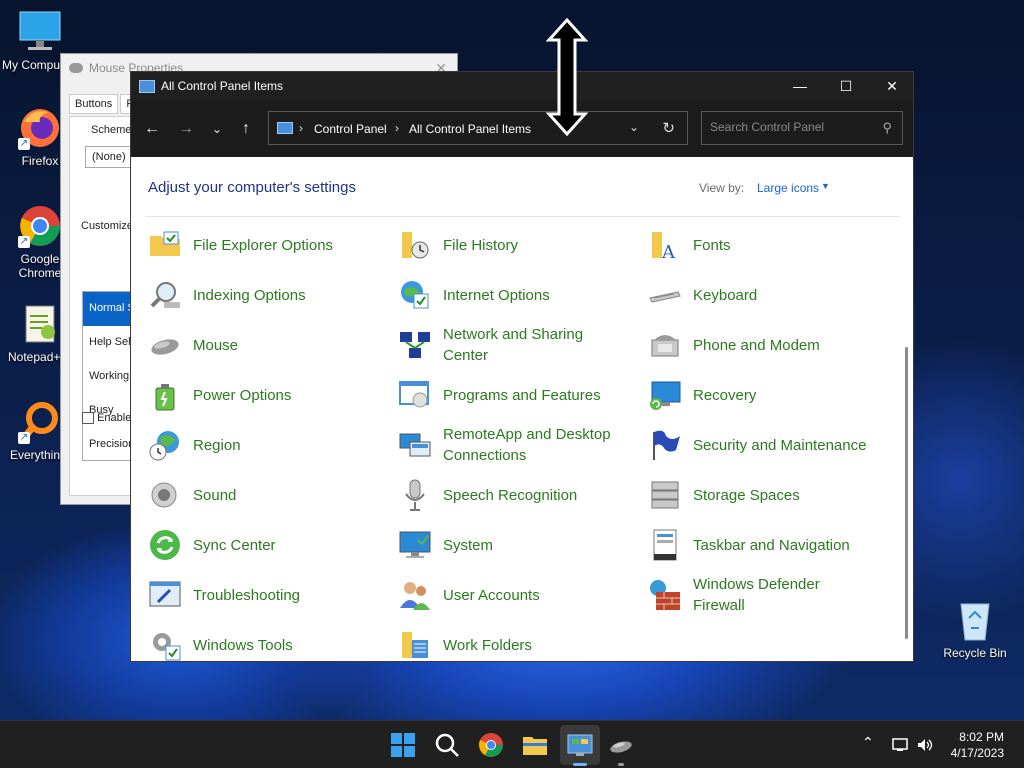  Describe the element at coordinates (665, 297) in the screenshot. I see `keyboard-icon` at that location.